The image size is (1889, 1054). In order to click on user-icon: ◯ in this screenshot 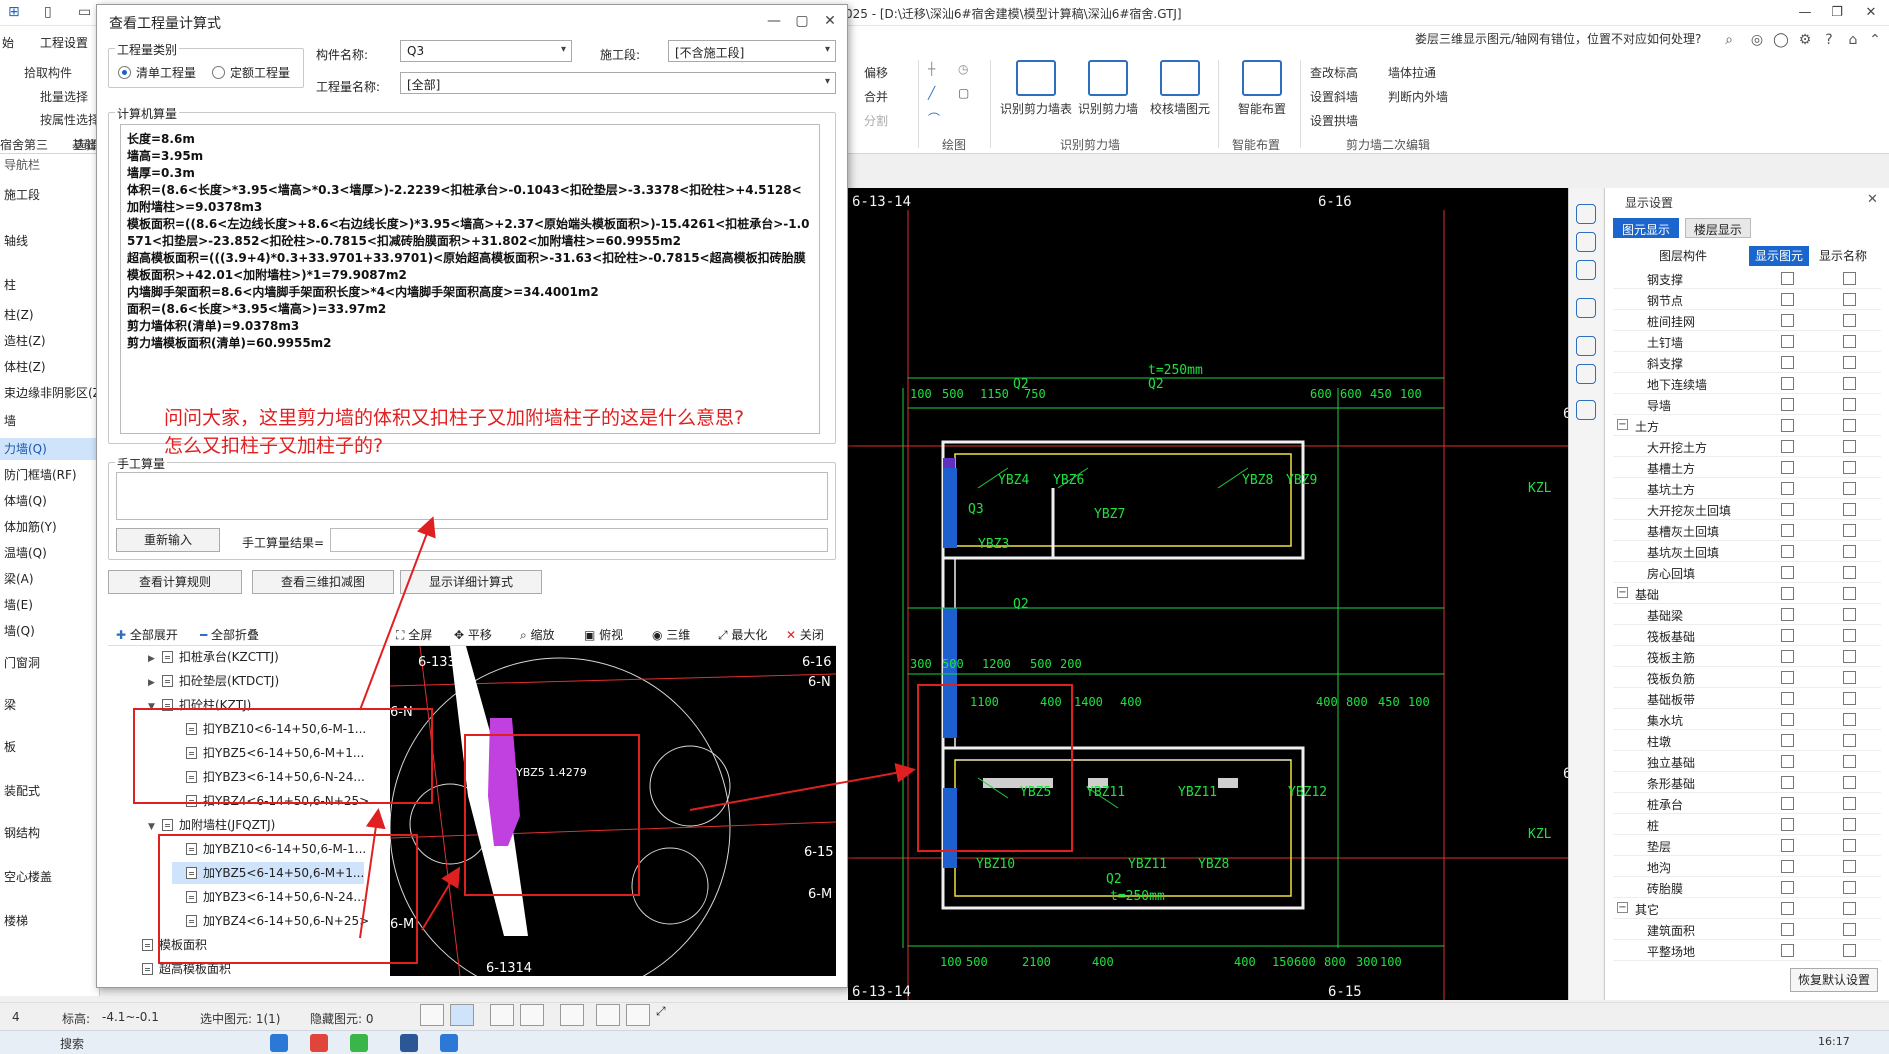, I will do `click(1781, 41)`.